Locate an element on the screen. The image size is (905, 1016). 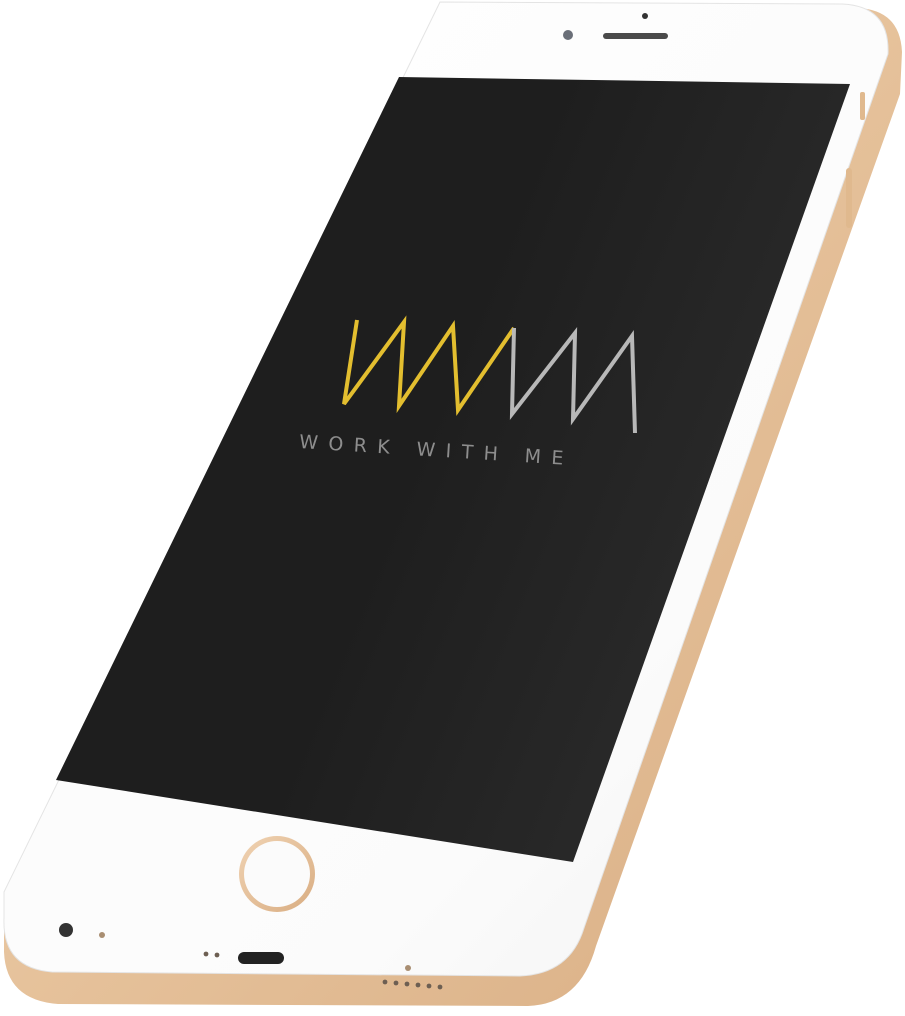
front-camera is located at coordinates (568, 35).